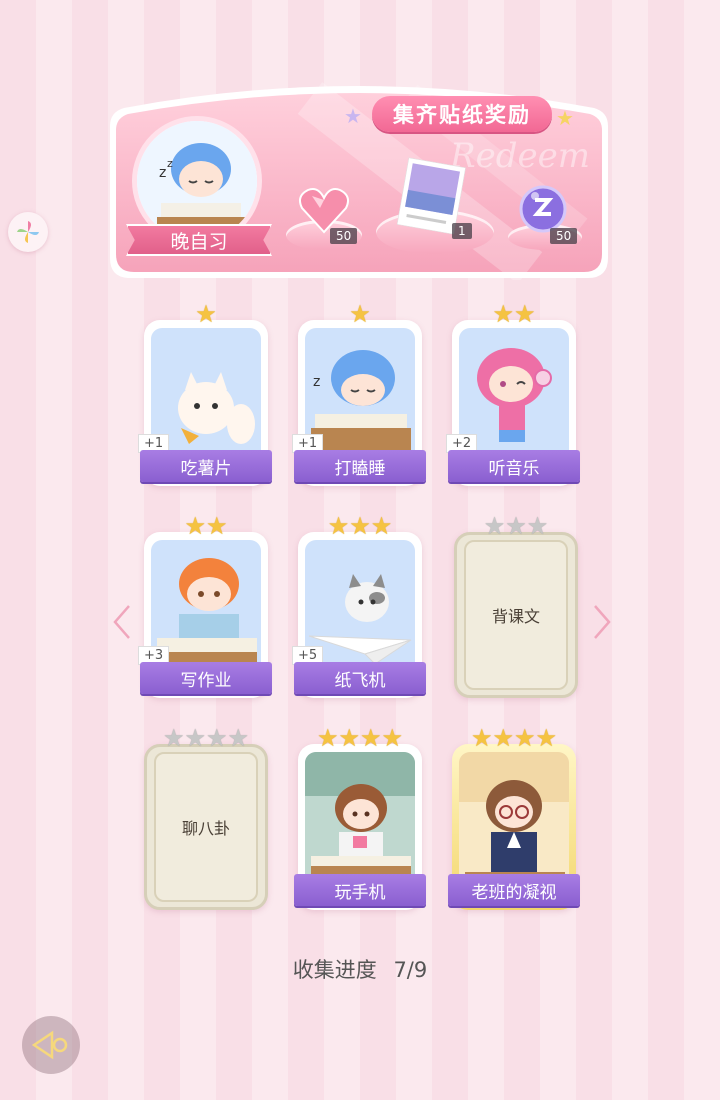 The height and width of the screenshot is (1100, 720). Describe the element at coordinates (206, 466) in the screenshot. I see `sticker-label: 吃薯片` at that location.